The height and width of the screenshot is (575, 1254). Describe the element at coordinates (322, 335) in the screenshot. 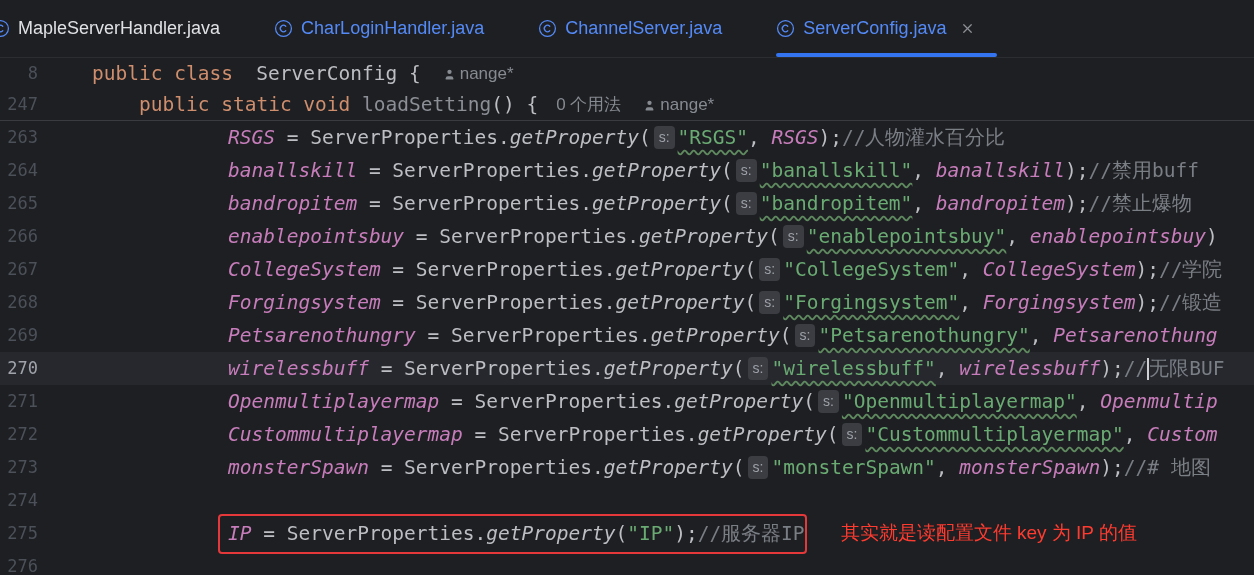

I see `variable-name: Petsarenothungry` at that location.